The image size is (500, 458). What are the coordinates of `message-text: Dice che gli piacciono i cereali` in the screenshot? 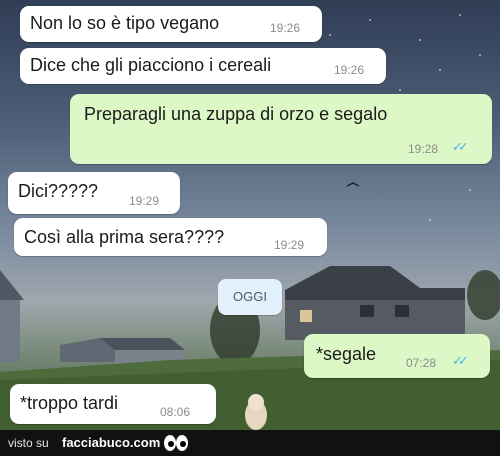 It's located at (151, 65).